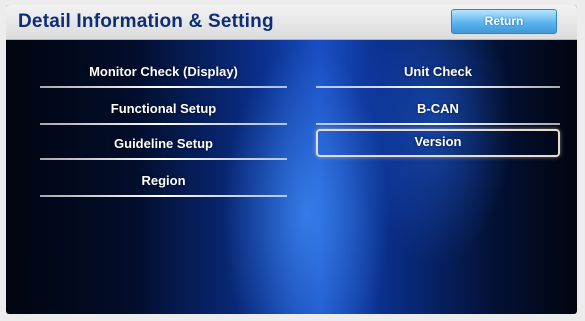  I want to click on menu-item-unit-check: Unit Check, so click(438, 74).